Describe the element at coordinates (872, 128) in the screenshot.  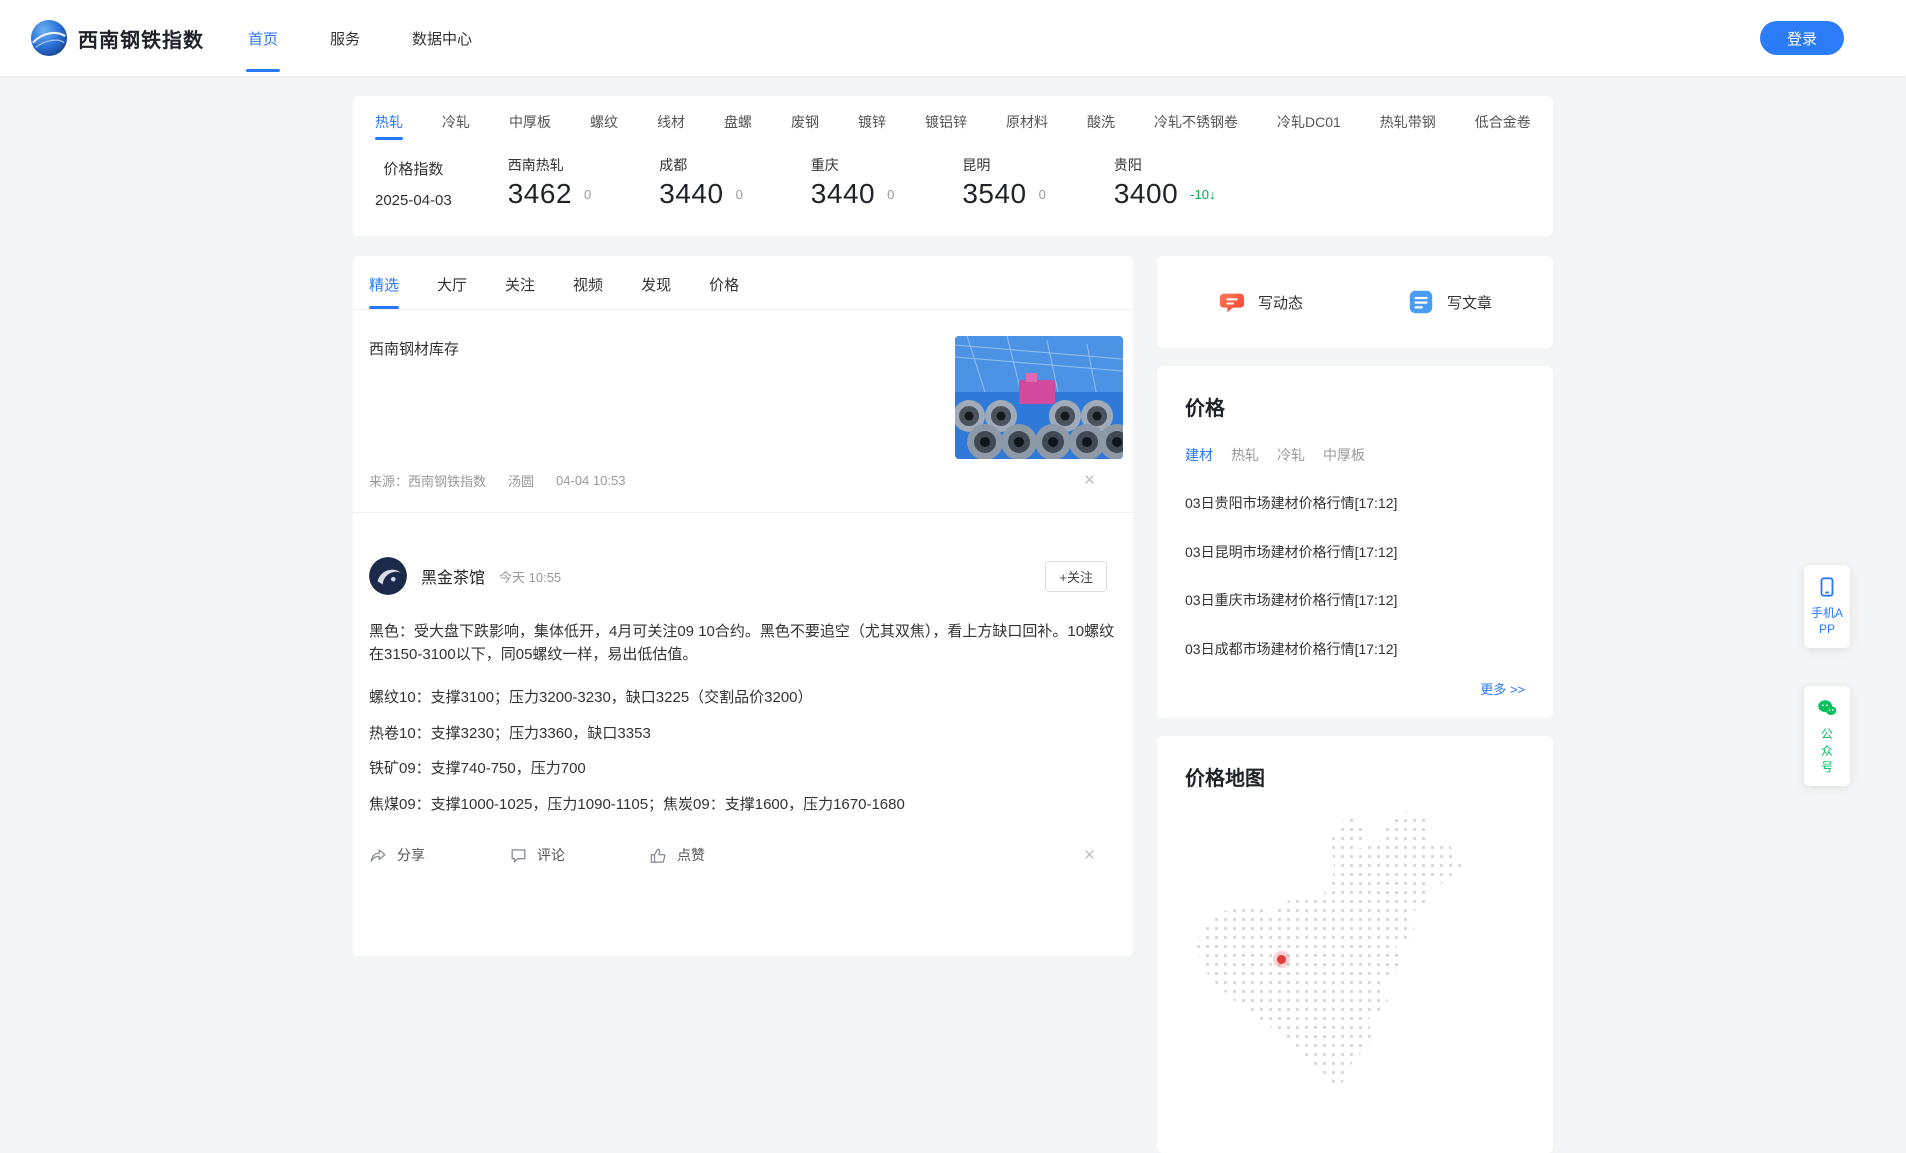
I see `product-tab: 镀锌` at that location.